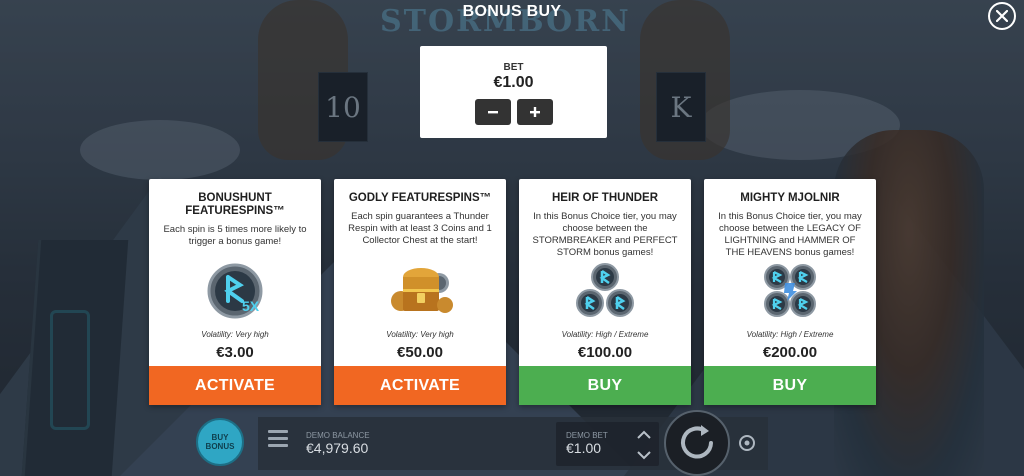  I want to click on bet-panel: BET €1.00, so click(513, 92).